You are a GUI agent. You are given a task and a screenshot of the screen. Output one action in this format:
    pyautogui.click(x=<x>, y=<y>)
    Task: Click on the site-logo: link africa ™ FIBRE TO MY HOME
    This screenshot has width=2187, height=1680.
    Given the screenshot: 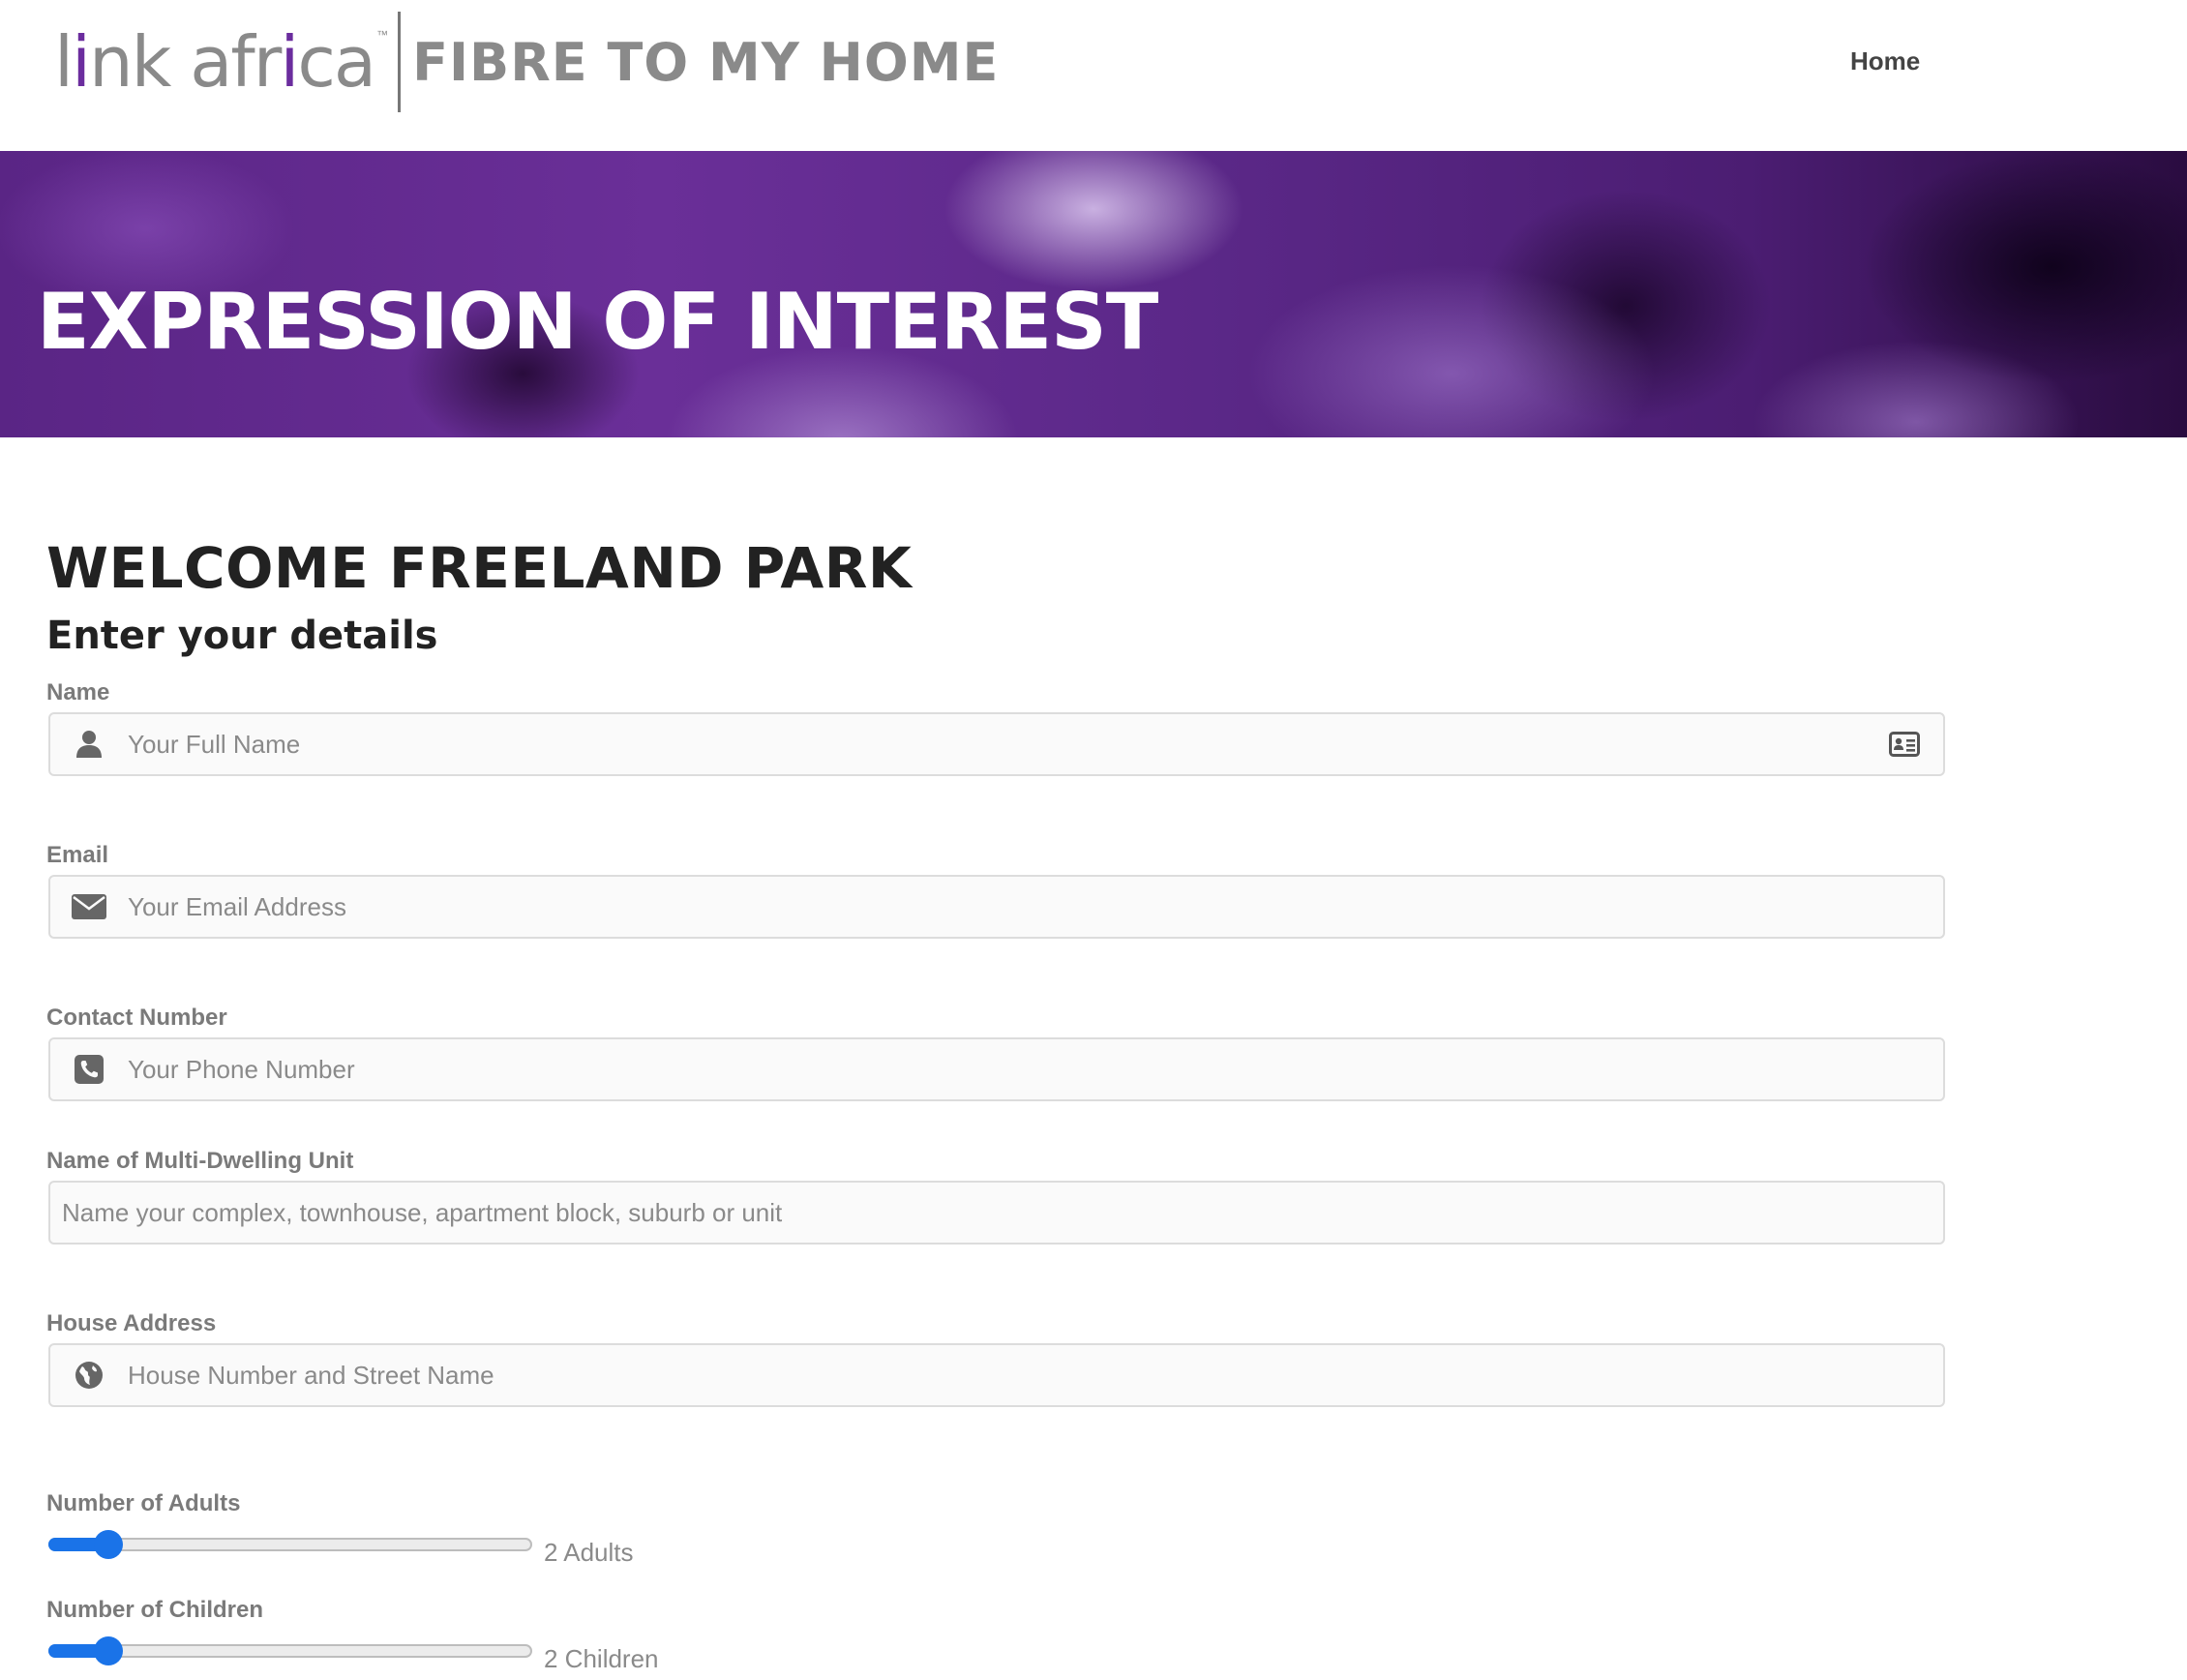 What is the action you would take?
    pyautogui.click(x=526, y=62)
    